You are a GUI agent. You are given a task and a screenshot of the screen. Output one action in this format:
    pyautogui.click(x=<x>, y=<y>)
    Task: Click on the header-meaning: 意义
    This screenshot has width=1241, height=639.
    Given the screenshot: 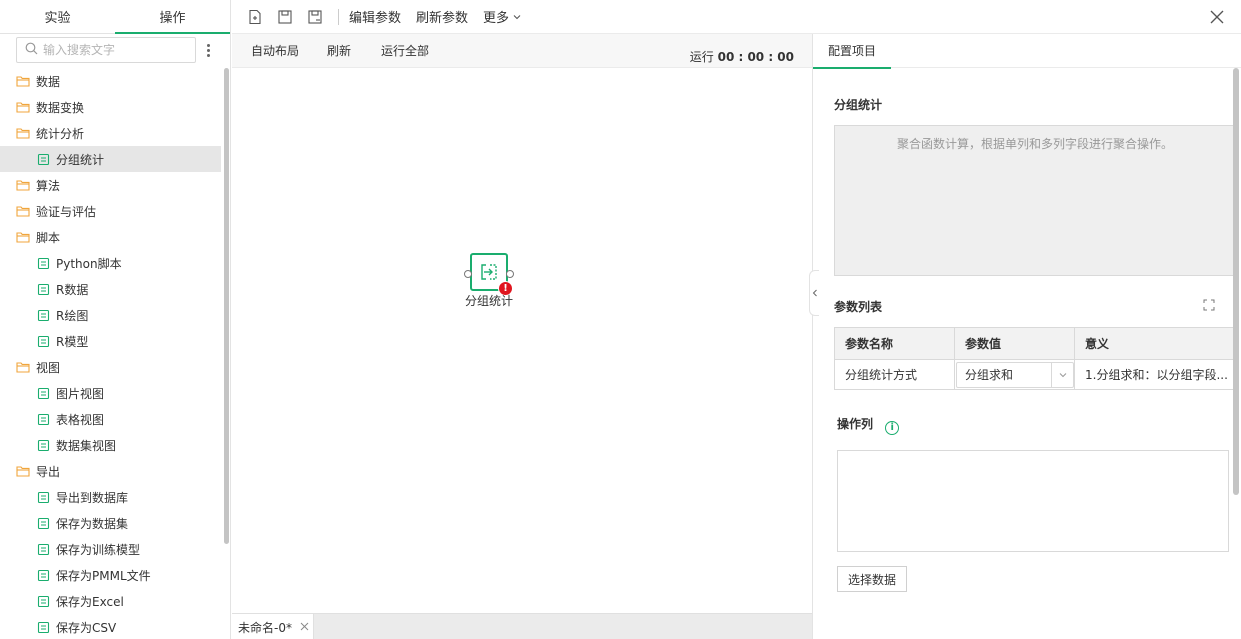 What is the action you would take?
    pyautogui.click(x=1154, y=343)
    